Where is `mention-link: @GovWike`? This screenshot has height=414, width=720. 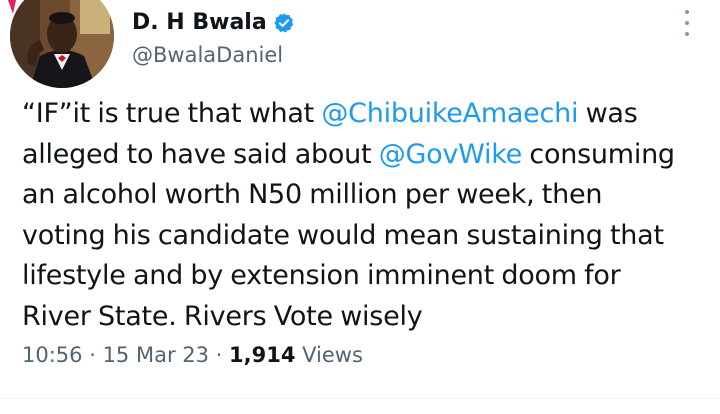
mention-link: @GovWike is located at coordinates (451, 154).